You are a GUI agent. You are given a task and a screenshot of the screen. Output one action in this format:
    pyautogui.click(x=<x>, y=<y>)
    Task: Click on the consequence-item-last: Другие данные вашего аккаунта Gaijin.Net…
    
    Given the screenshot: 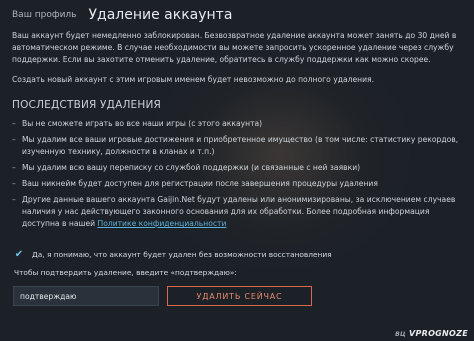 What is the action you would take?
    pyautogui.click(x=237, y=212)
    